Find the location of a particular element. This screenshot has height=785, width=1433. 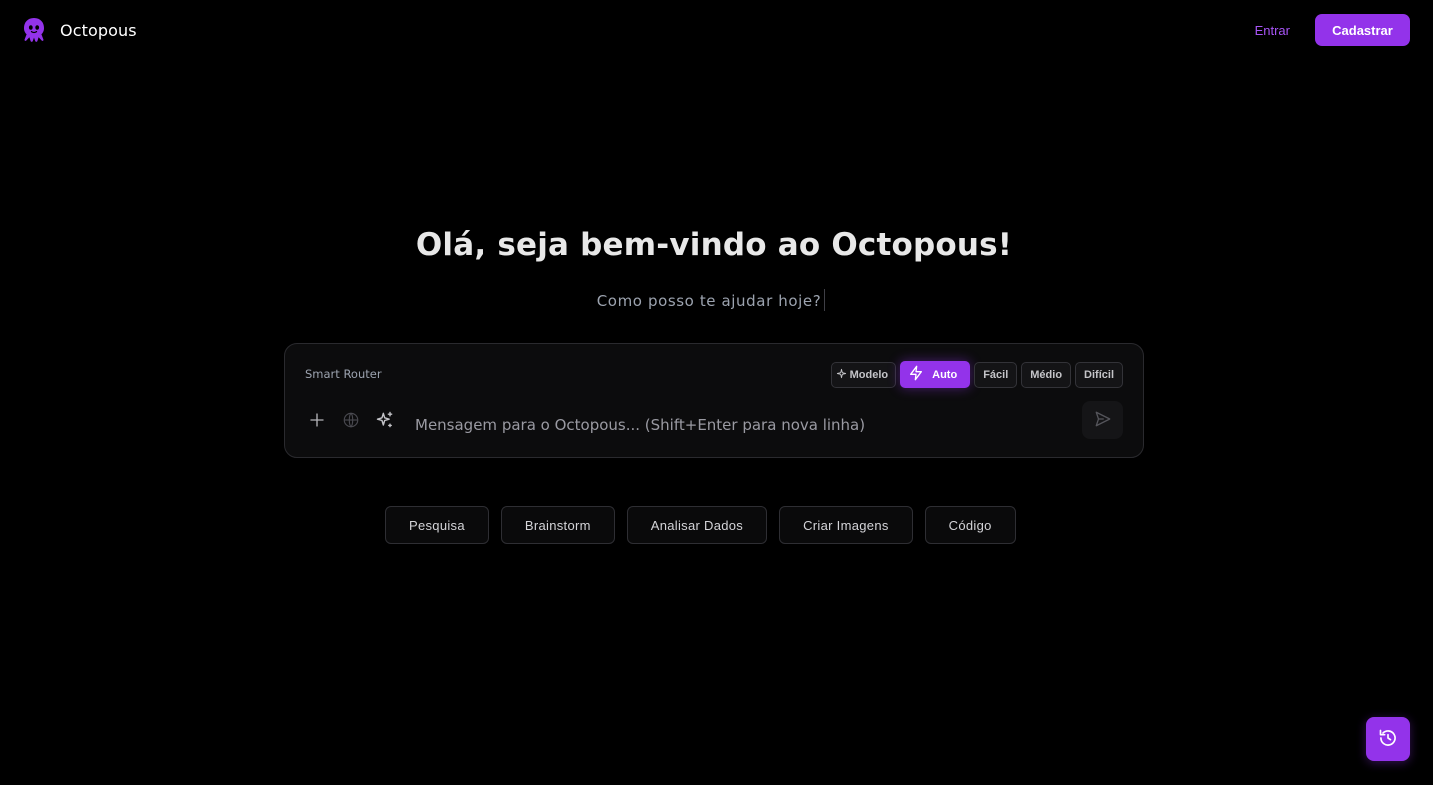

sparkle-icon is located at coordinates (841, 375).